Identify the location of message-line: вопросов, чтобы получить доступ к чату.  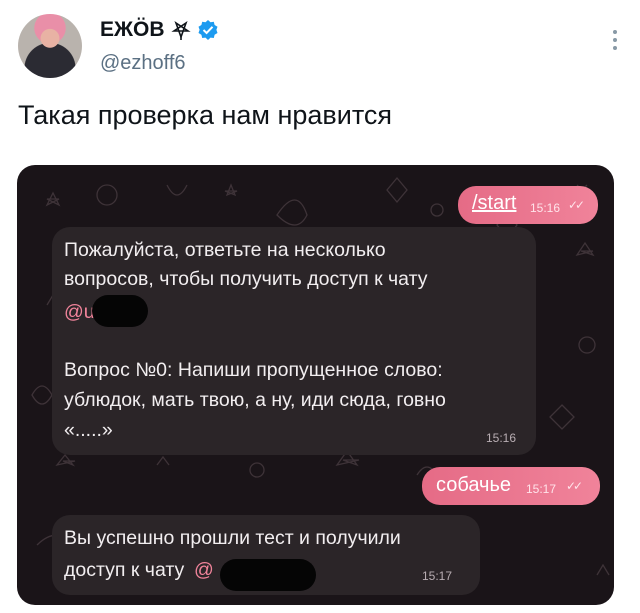
(246, 279).